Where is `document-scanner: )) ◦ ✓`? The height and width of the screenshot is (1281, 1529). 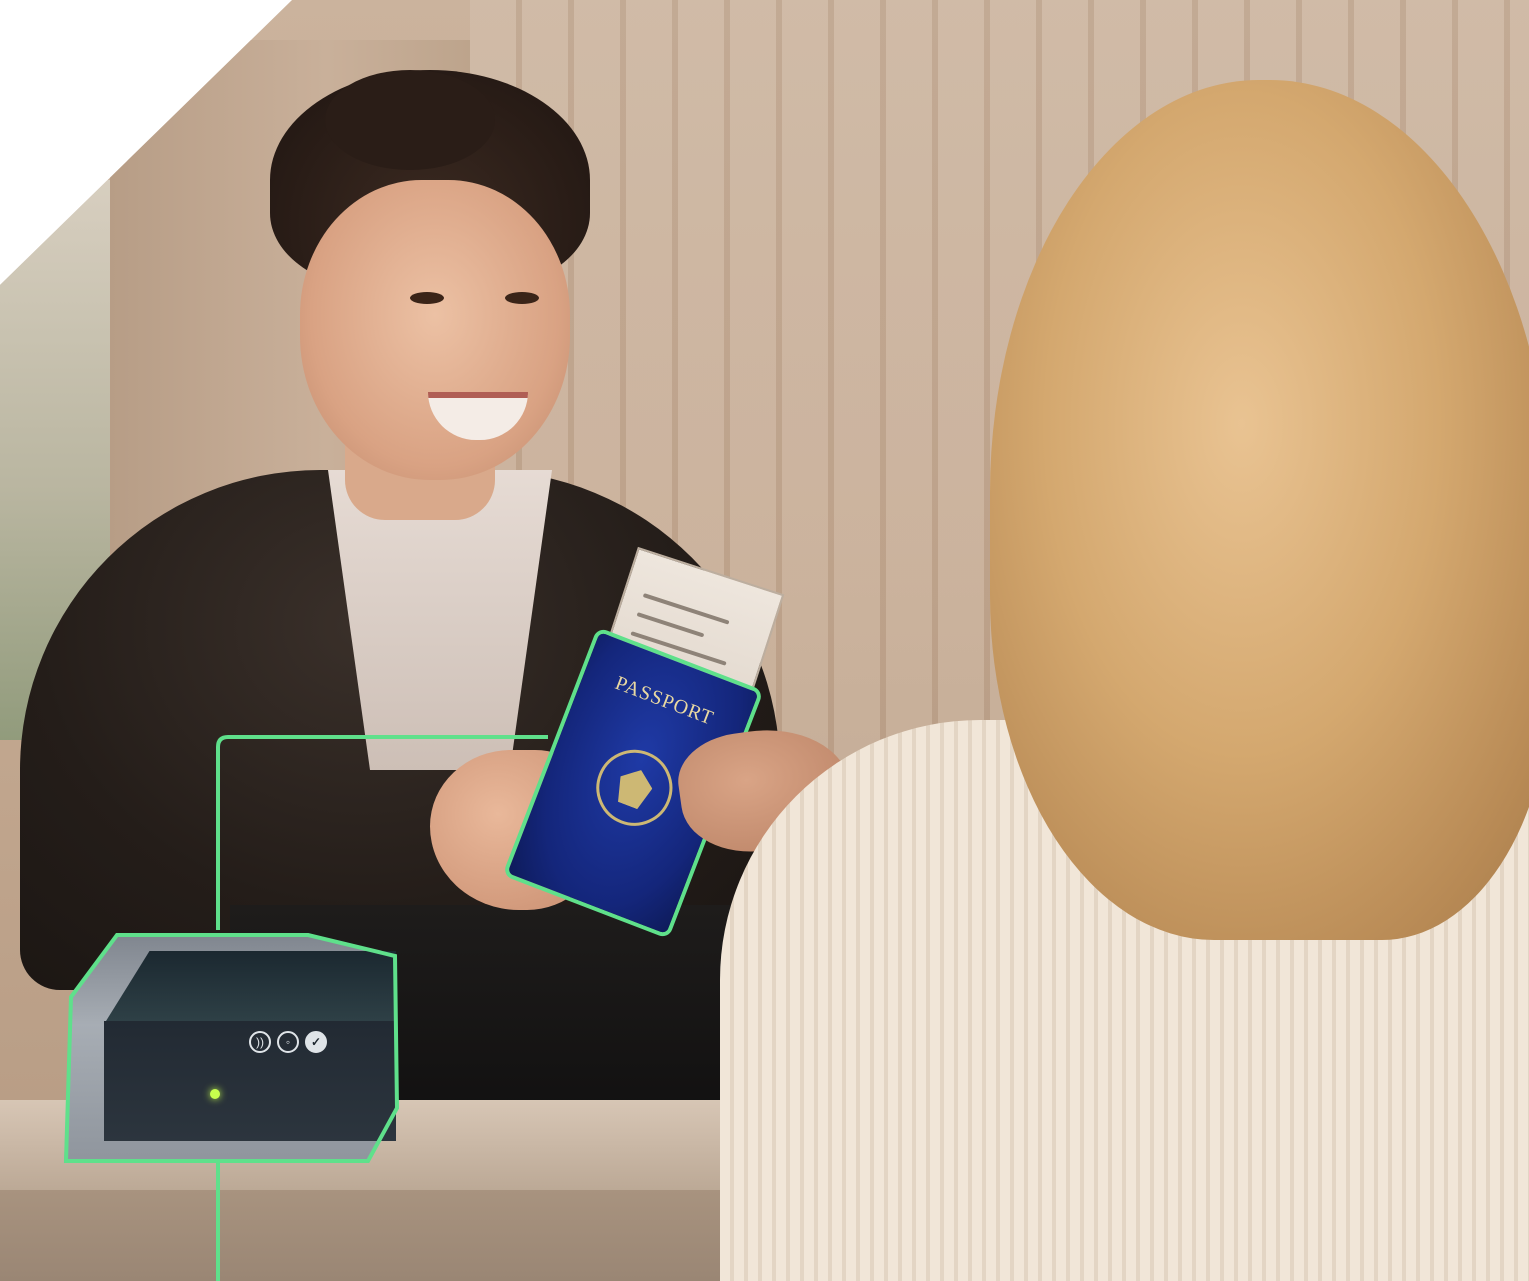 document-scanner: )) ◦ ✓ is located at coordinates (231, 1048).